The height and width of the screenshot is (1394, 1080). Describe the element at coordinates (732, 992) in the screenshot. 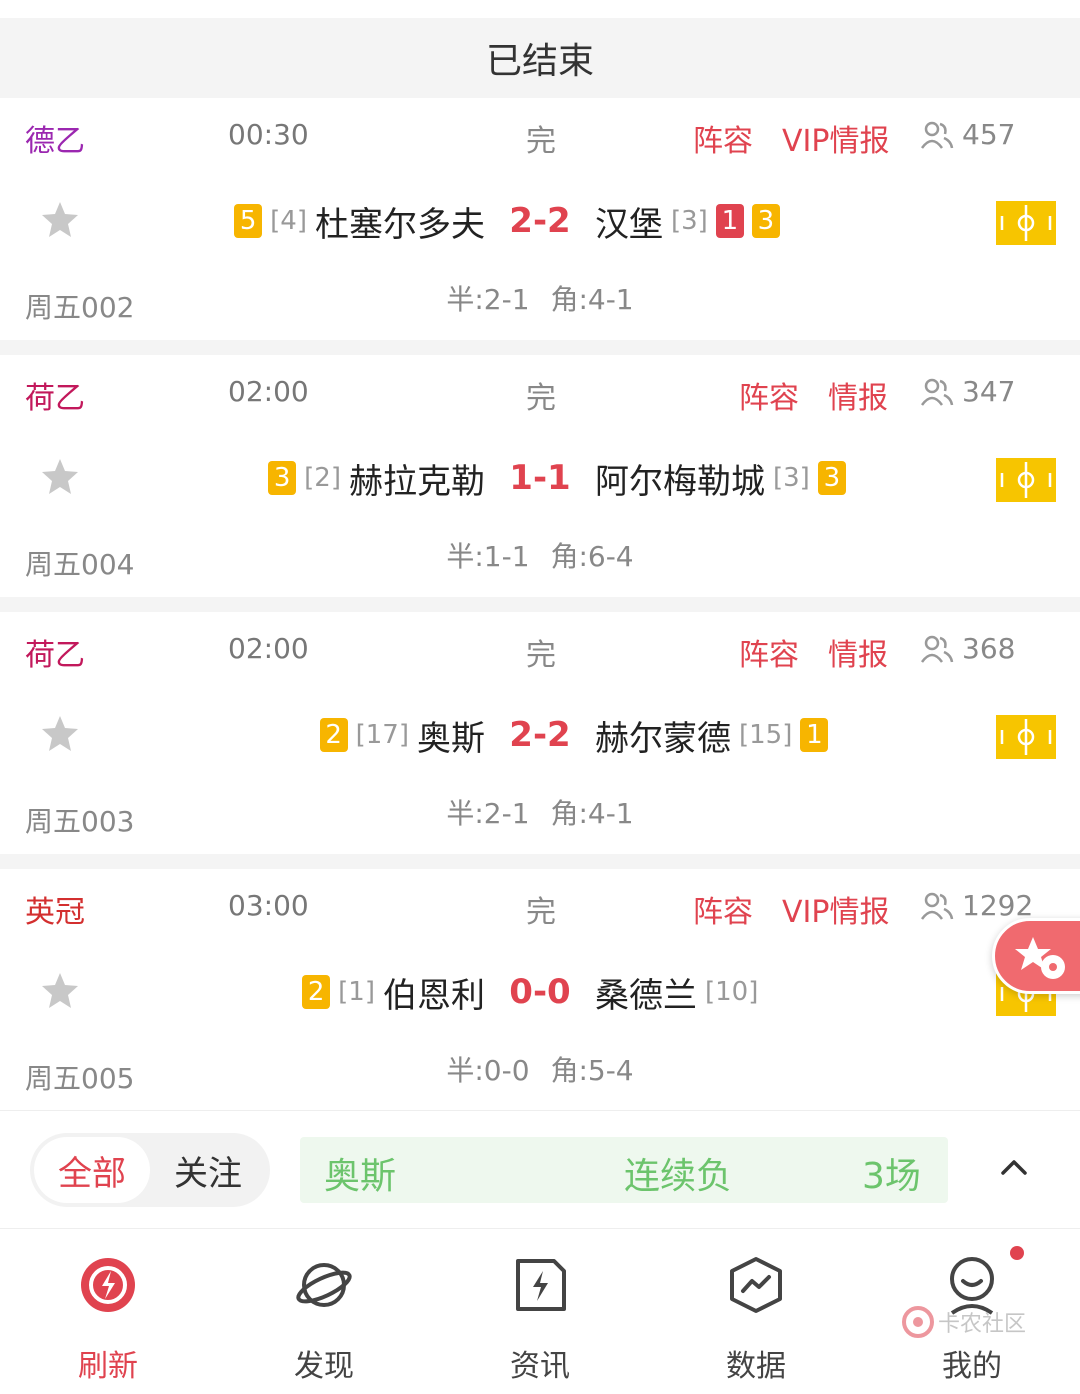

I see `away-rank: [10]` at that location.